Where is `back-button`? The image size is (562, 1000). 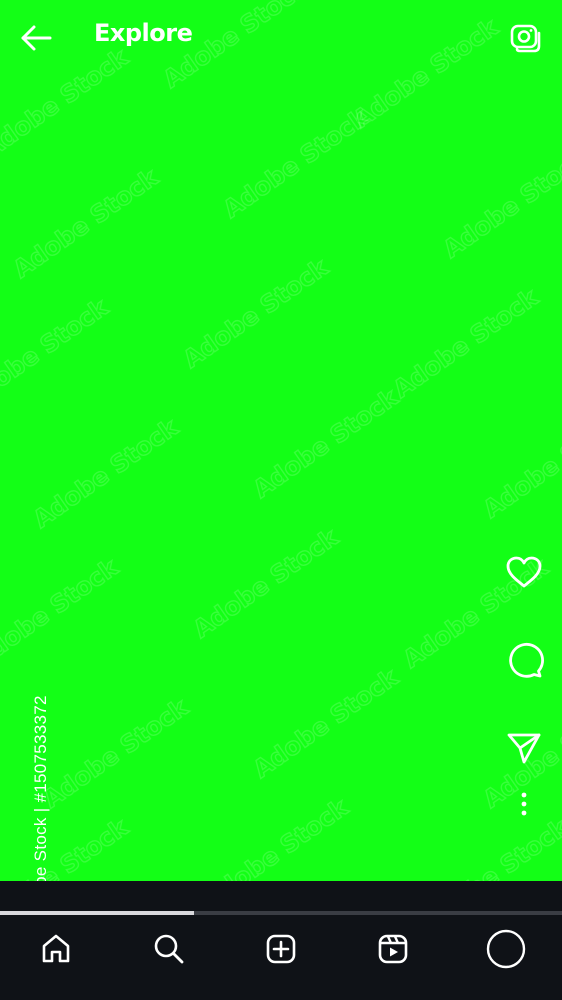 back-button is located at coordinates (36, 38).